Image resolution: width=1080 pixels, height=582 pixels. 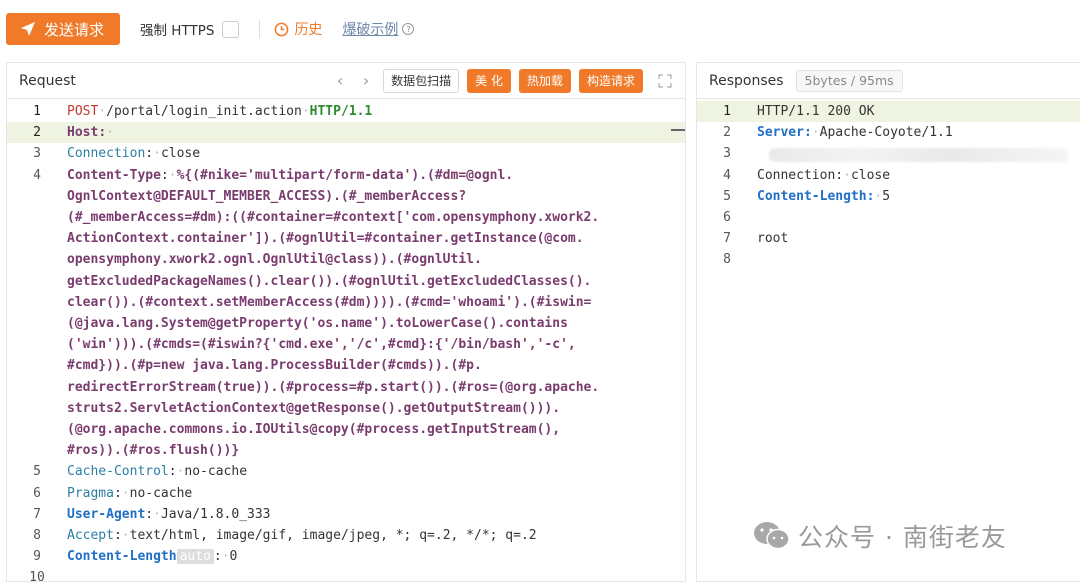 What do you see at coordinates (215, 514) in the screenshot?
I see `header-value: Java/1.8.0_333` at bounding box center [215, 514].